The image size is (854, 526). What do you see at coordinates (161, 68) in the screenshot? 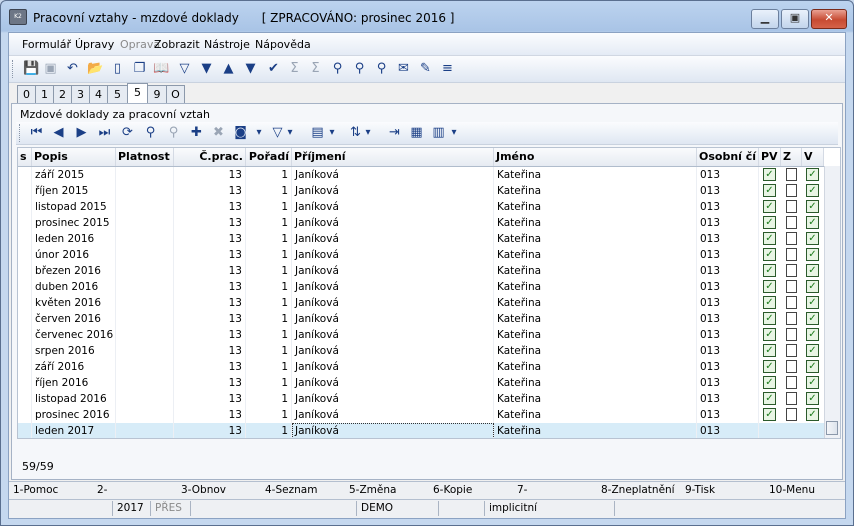
I see `book-icon: 📖` at bounding box center [161, 68].